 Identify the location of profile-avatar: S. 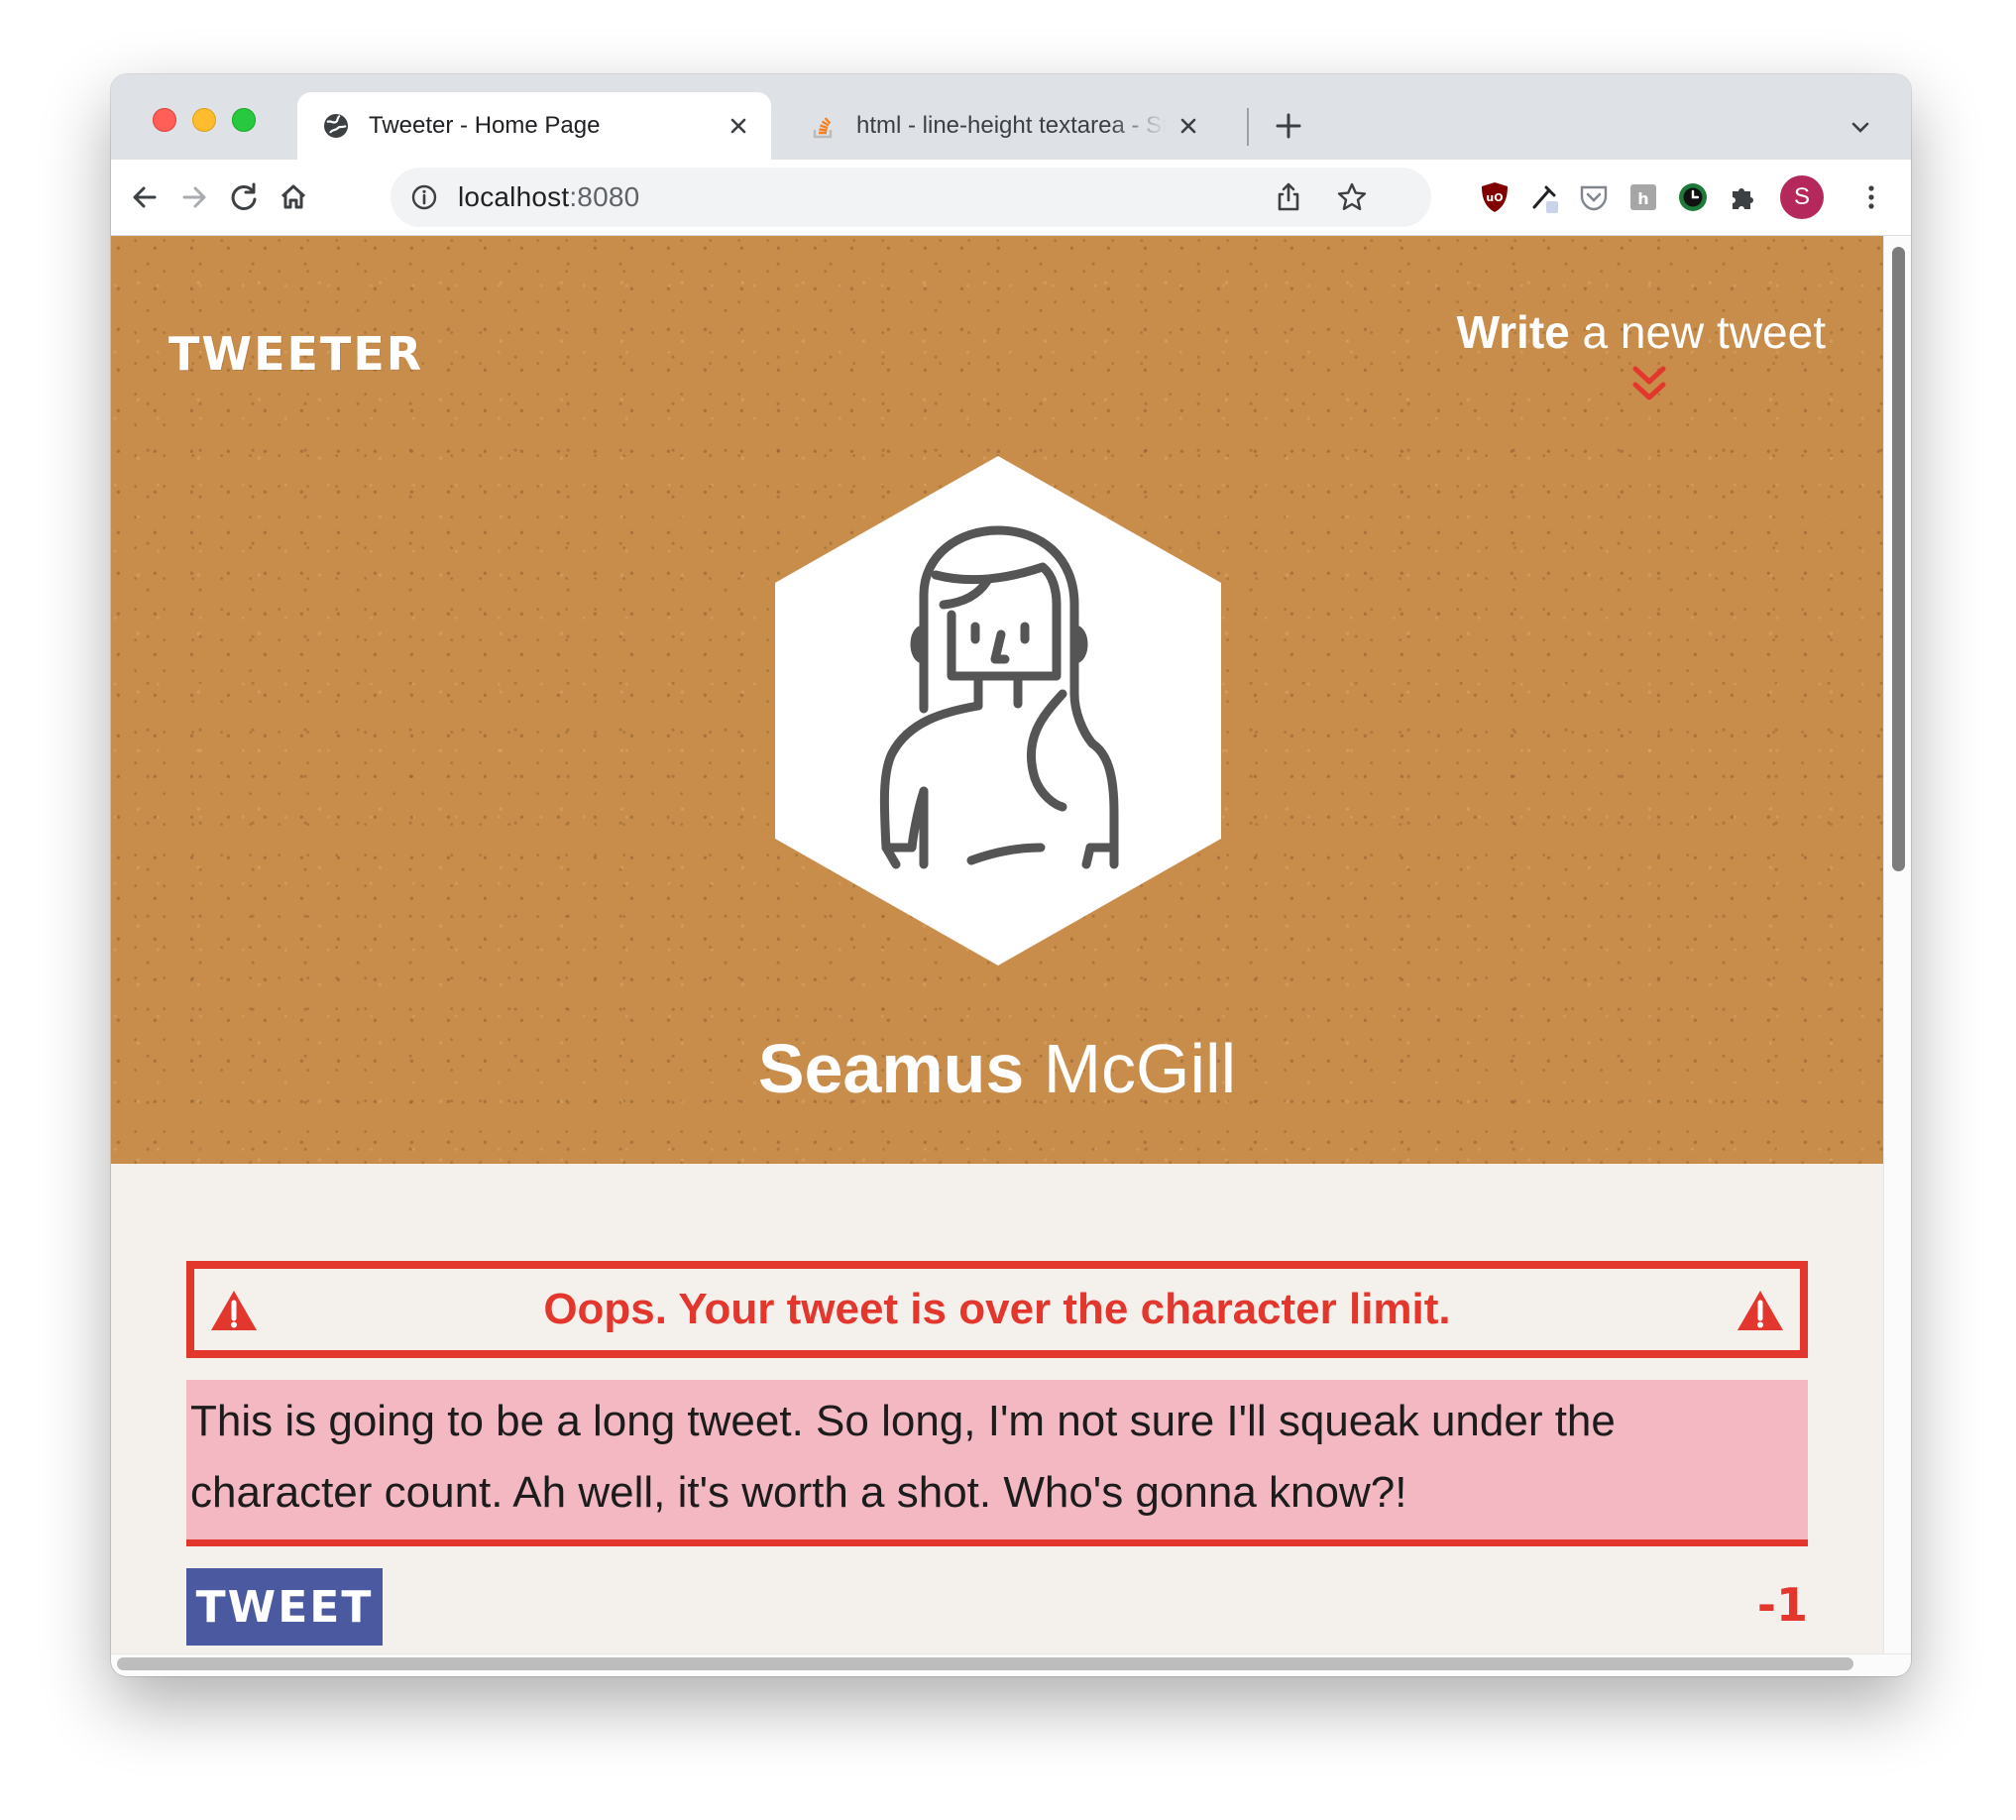
(1802, 197).